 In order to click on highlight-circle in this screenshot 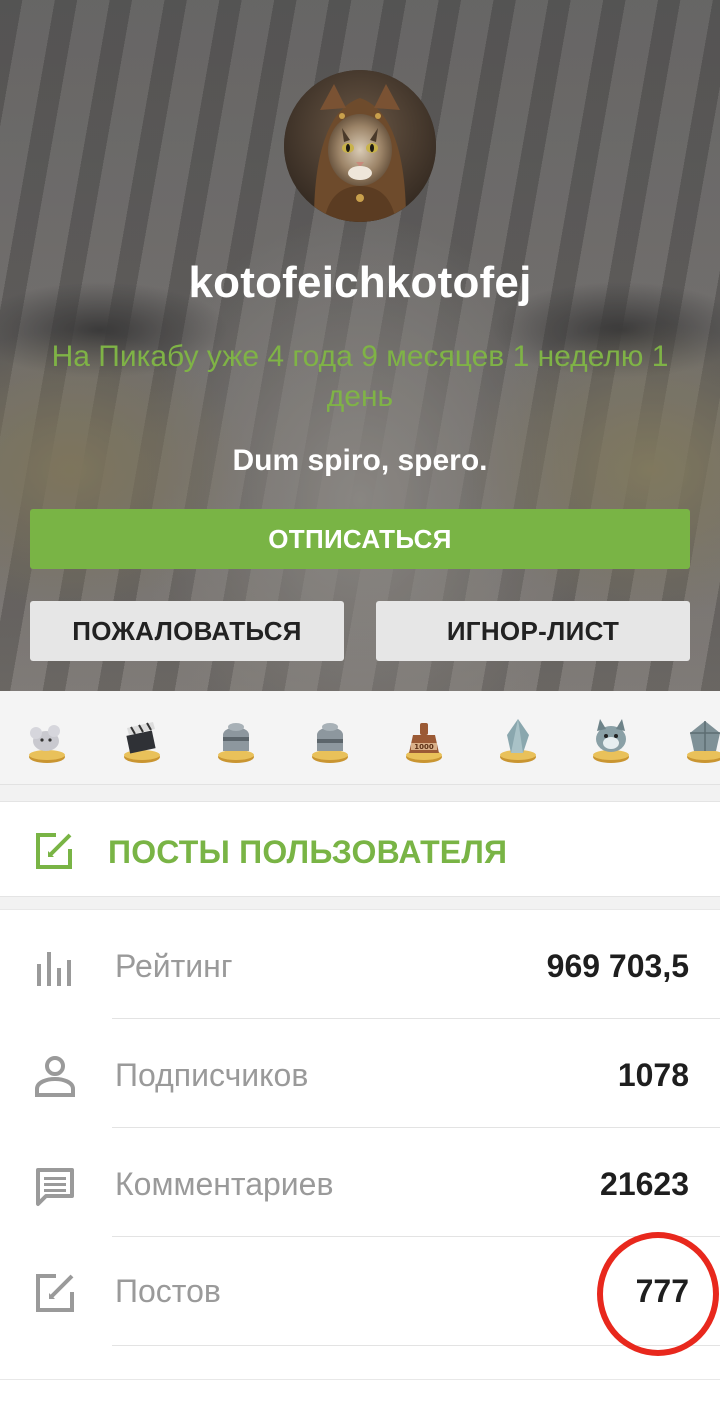, I will do `click(658, 1294)`.